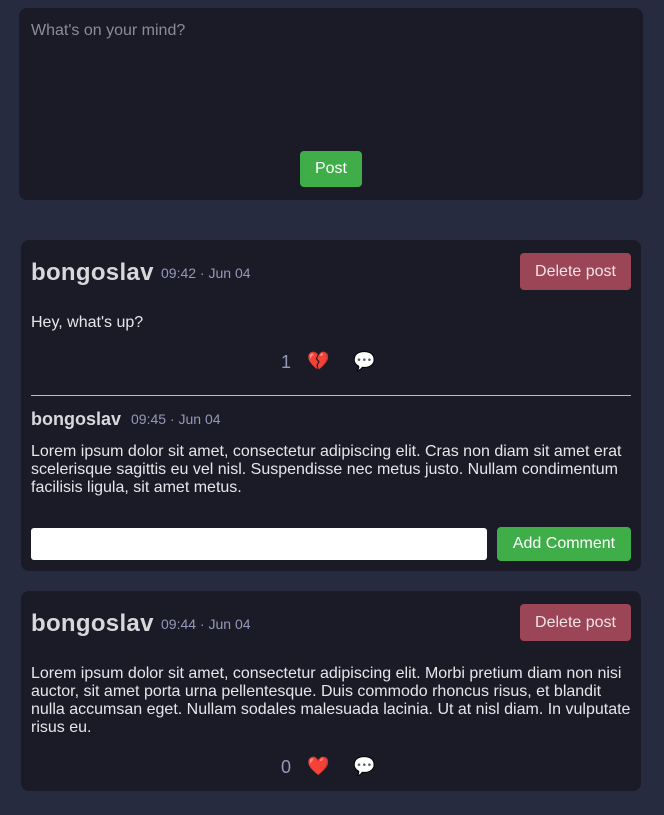 The height and width of the screenshot is (815, 664). What do you see at coordinates (331, 395) in the screenshot?
I see `comments-divider` at bounding box center [331, 395].